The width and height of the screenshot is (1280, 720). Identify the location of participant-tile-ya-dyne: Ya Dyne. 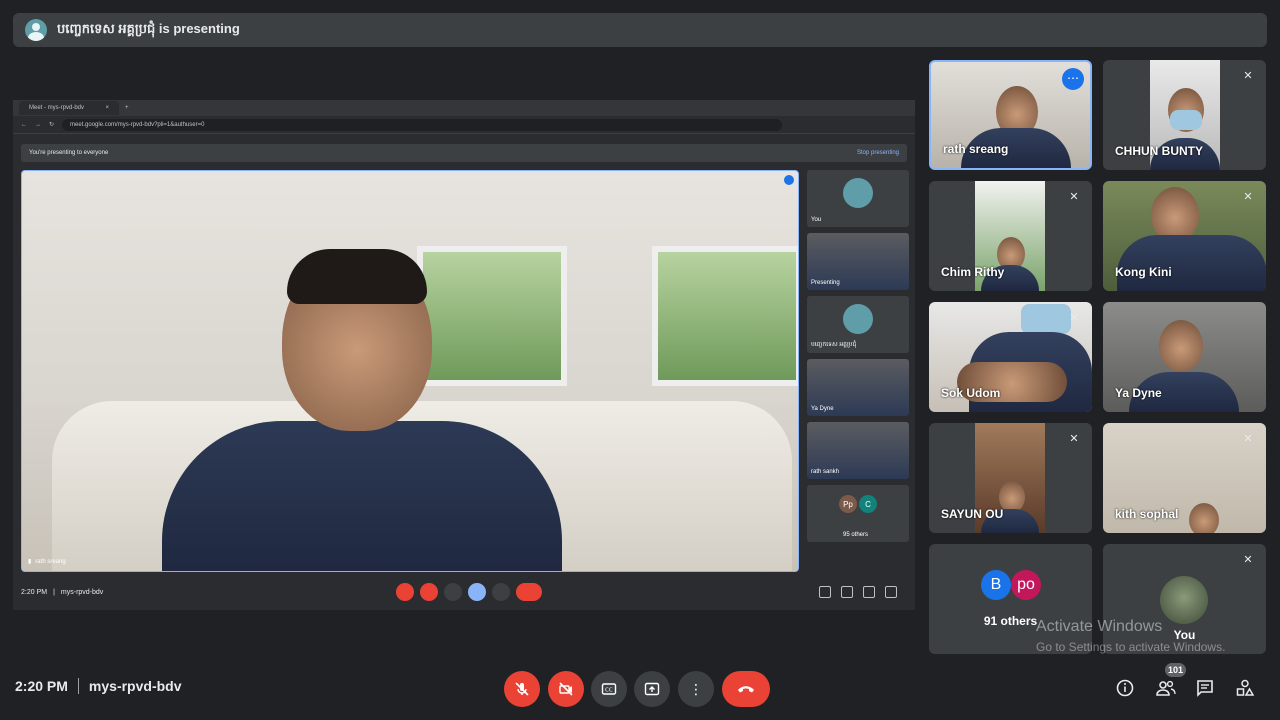
(1184, 357).